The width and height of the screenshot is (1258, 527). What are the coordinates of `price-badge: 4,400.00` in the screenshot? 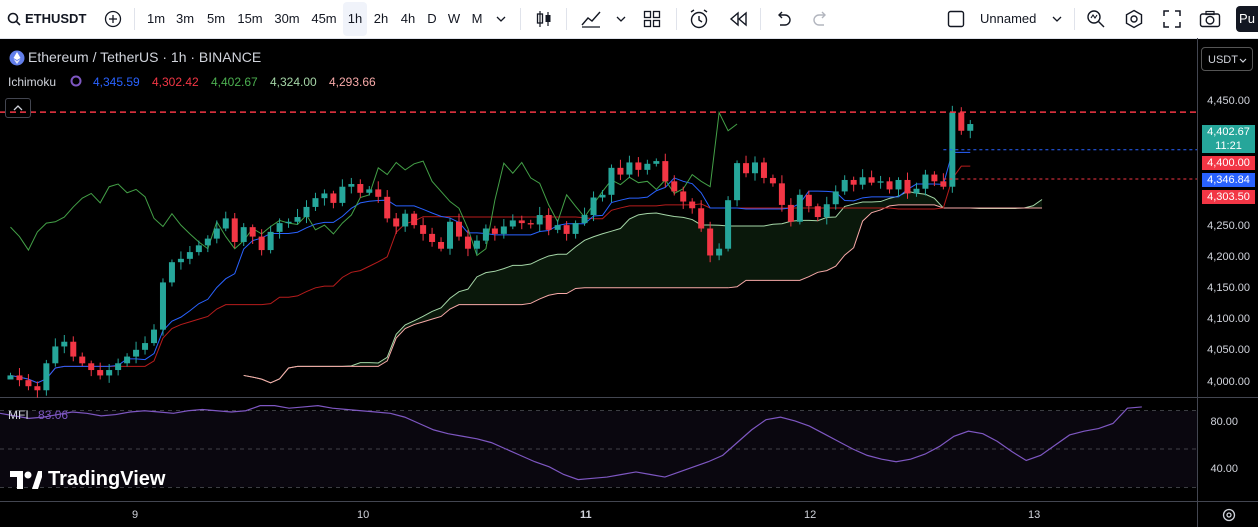 It's located at (1228, 163).